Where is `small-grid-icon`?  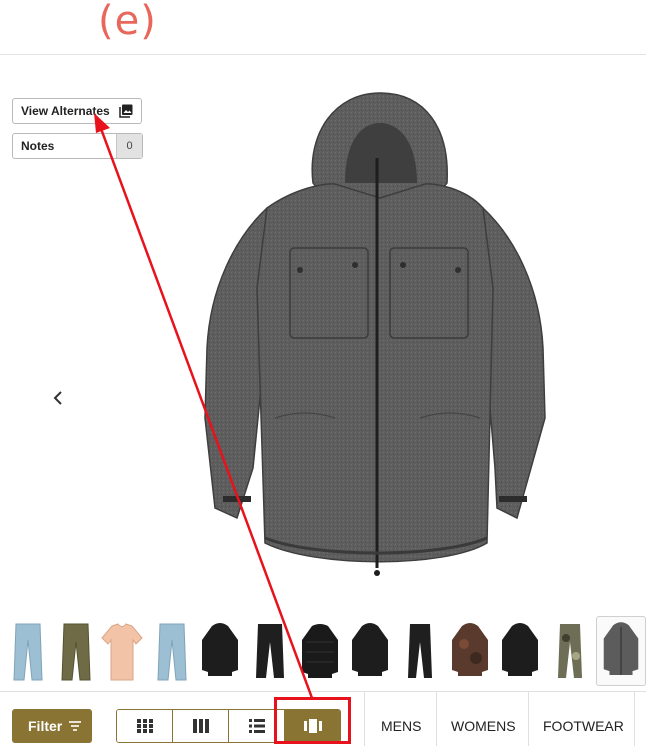
small-grid-icon is located at coordinates (144, 726).